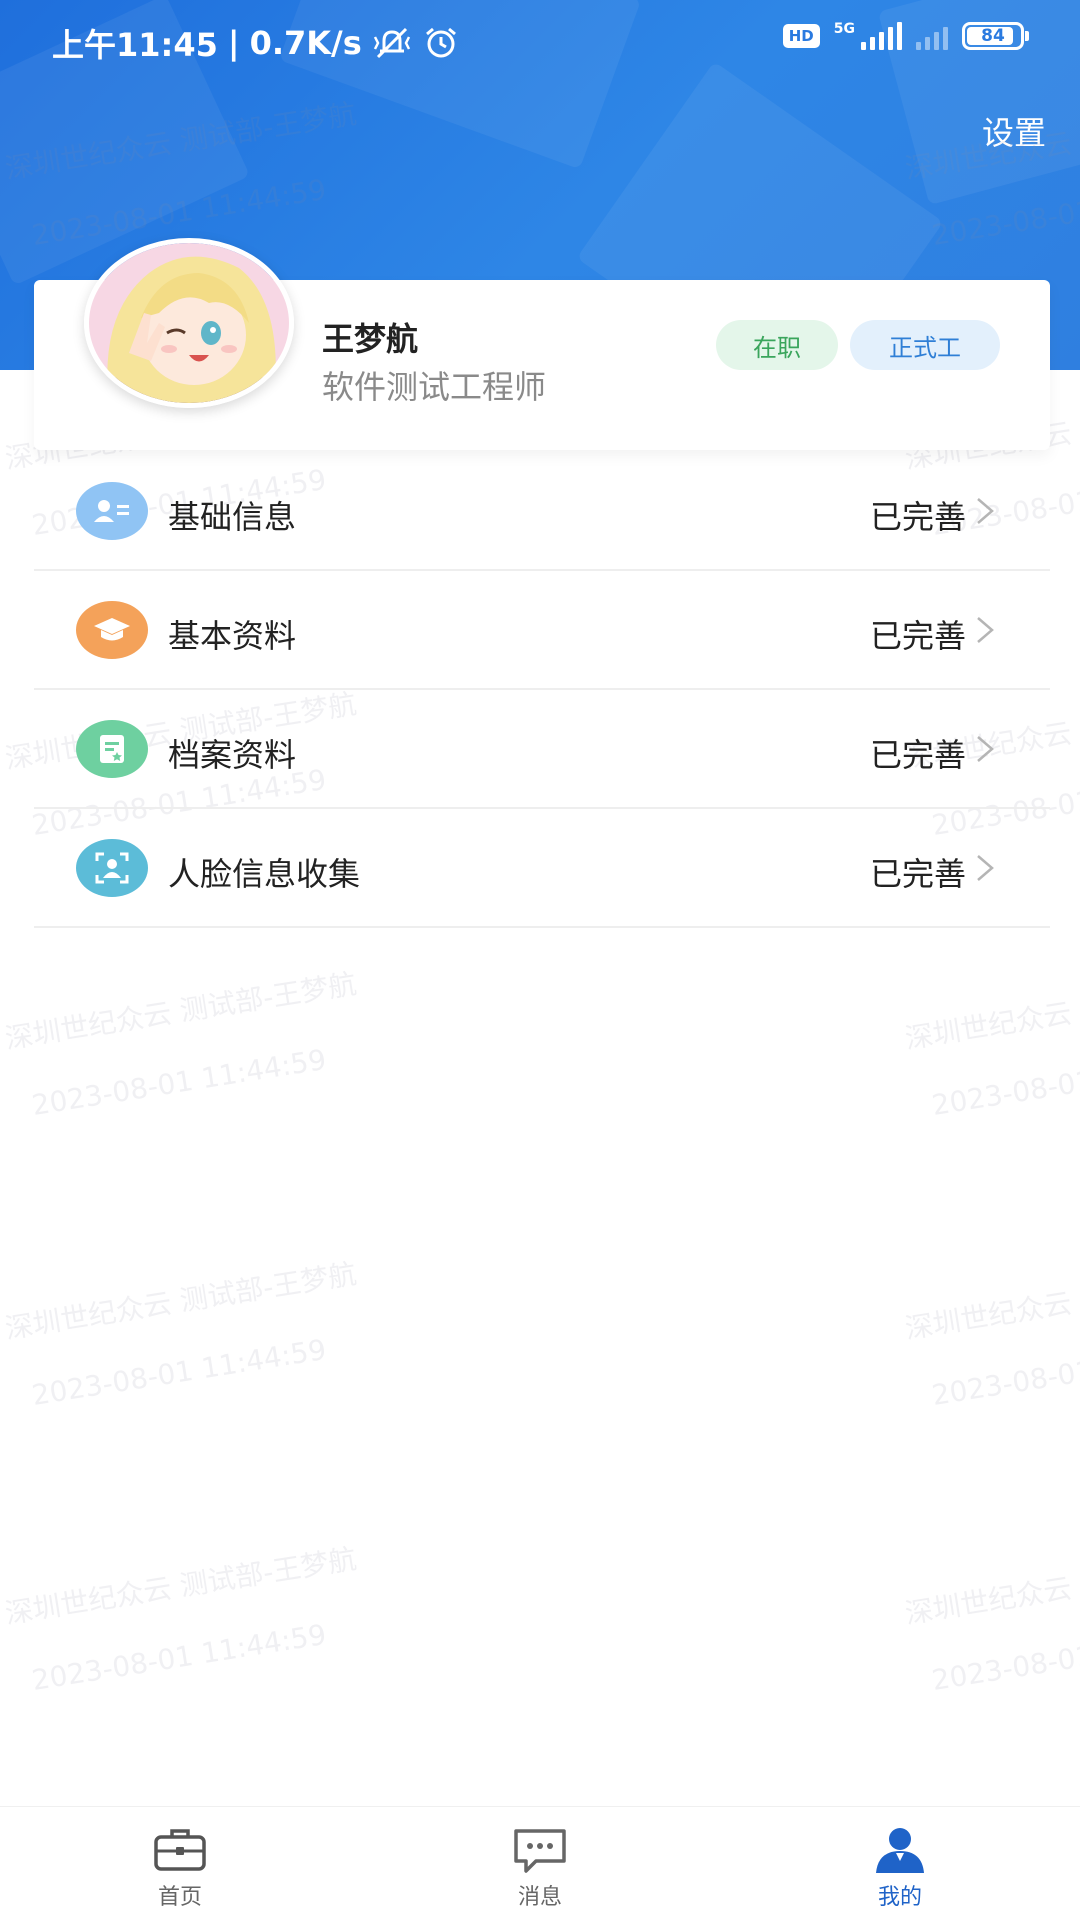 This screenshot has width=1080, height=1920. What do you see at coordinates (540, 42) in the screenshot?
I see `status-bar: 上午11:45 | 0.7K/s HD 5G 84` at bounding box center [540, 42].